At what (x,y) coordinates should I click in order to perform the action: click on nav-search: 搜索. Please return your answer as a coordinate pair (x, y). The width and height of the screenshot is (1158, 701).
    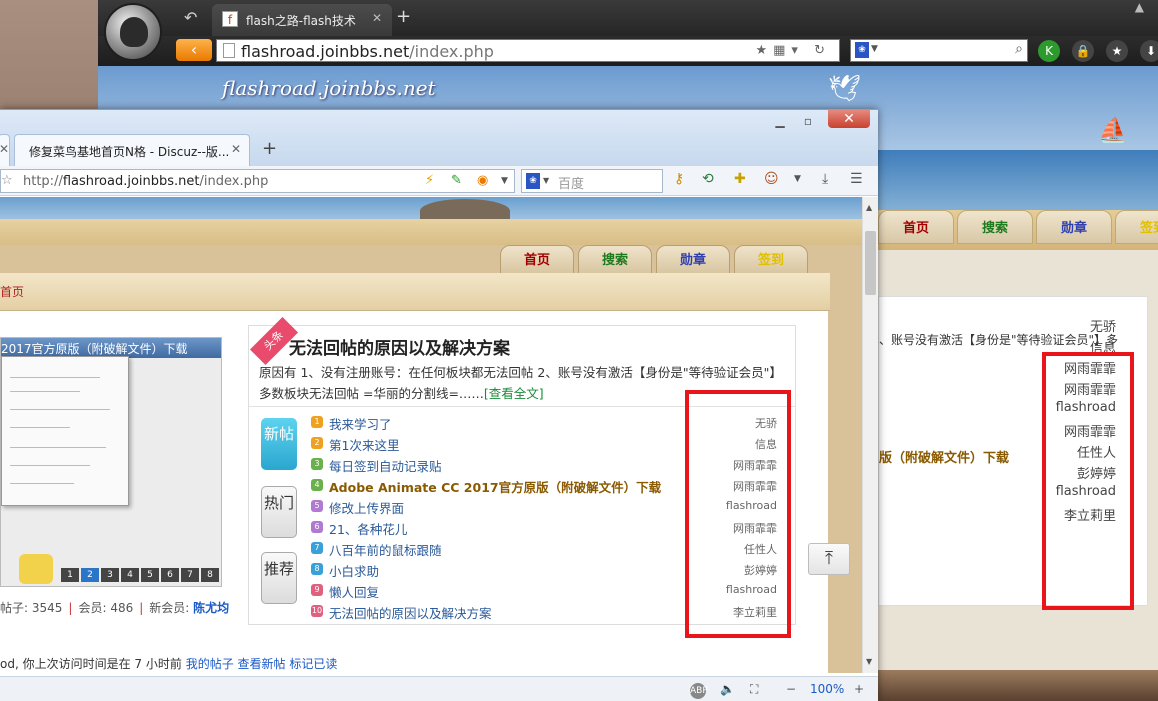
    Looking at the image, I should click on (995, 227).